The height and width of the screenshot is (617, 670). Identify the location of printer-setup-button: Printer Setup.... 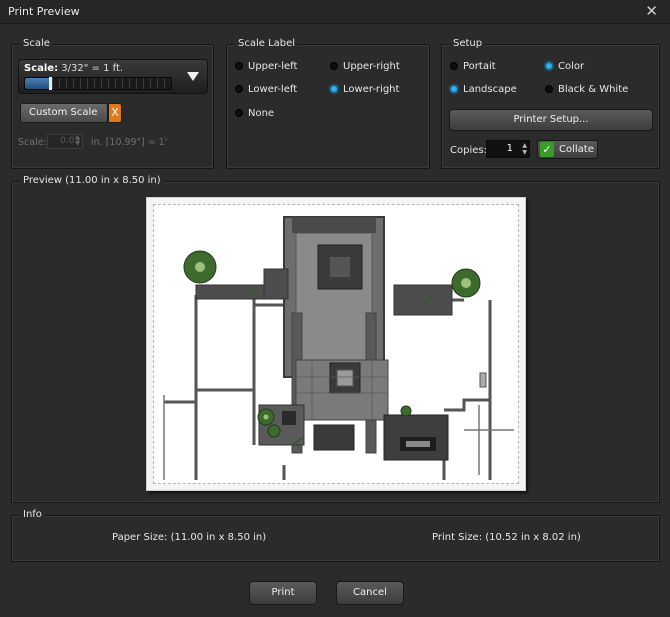
(551, 120).